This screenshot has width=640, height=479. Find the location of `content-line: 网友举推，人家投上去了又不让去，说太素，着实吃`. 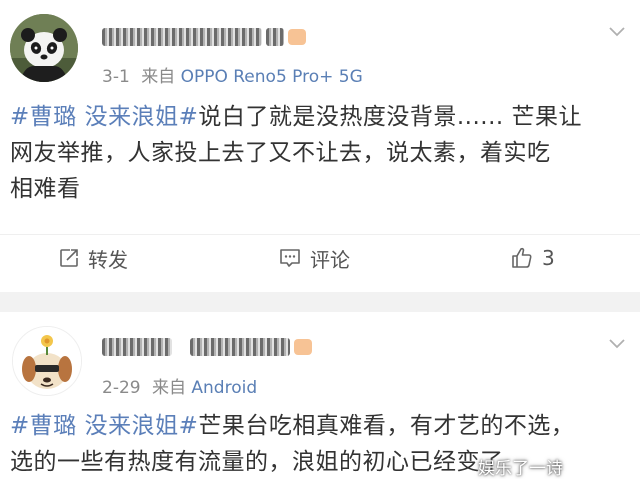

content-line: 网友举推，人家投上去了又不让去，说太素，着实吃 is located at coordinates (280, 153).